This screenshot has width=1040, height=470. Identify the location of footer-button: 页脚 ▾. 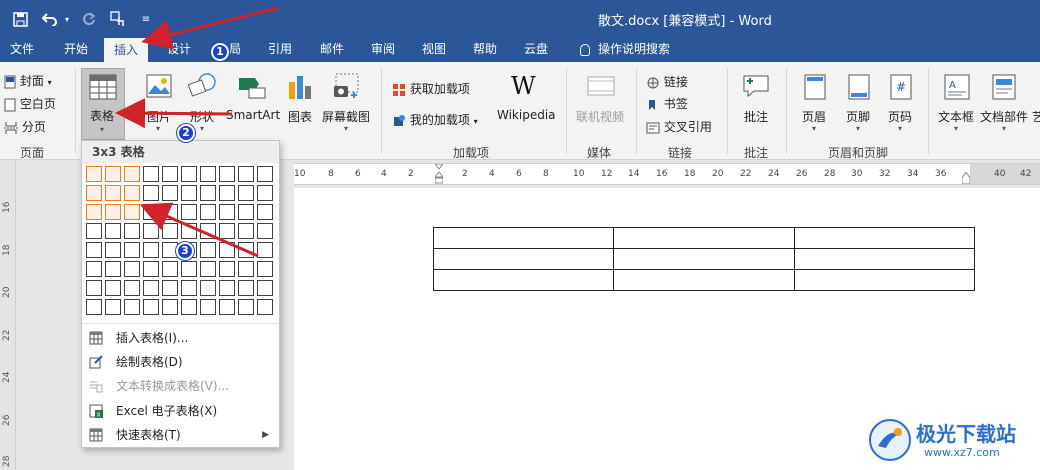
(860, 104).